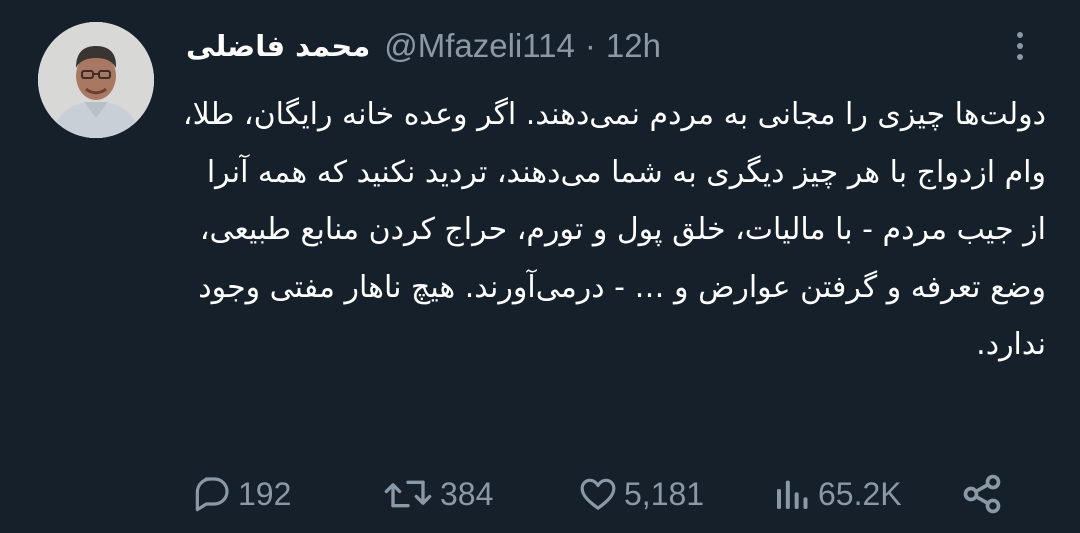  I want to click on views-button: 65.2K, so click(837, 494).